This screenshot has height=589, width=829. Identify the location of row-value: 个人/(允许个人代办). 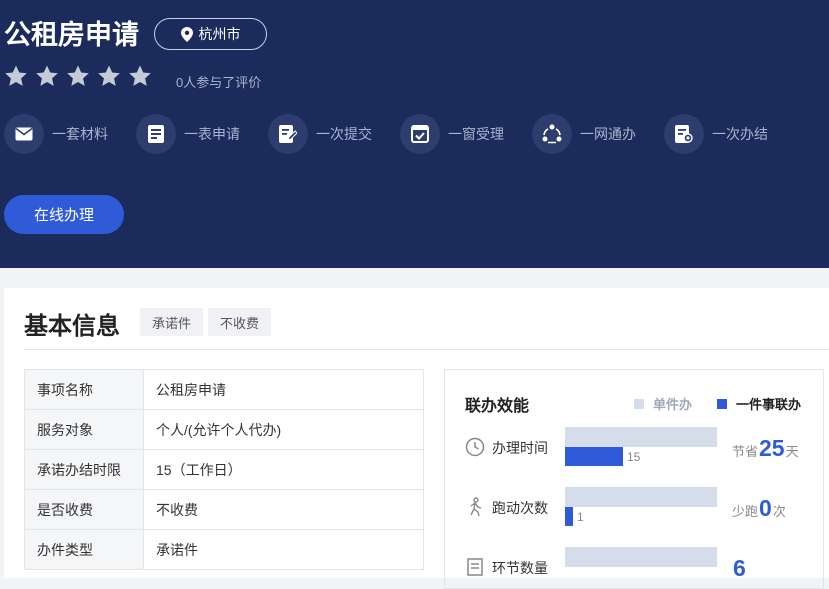
(283, 429).